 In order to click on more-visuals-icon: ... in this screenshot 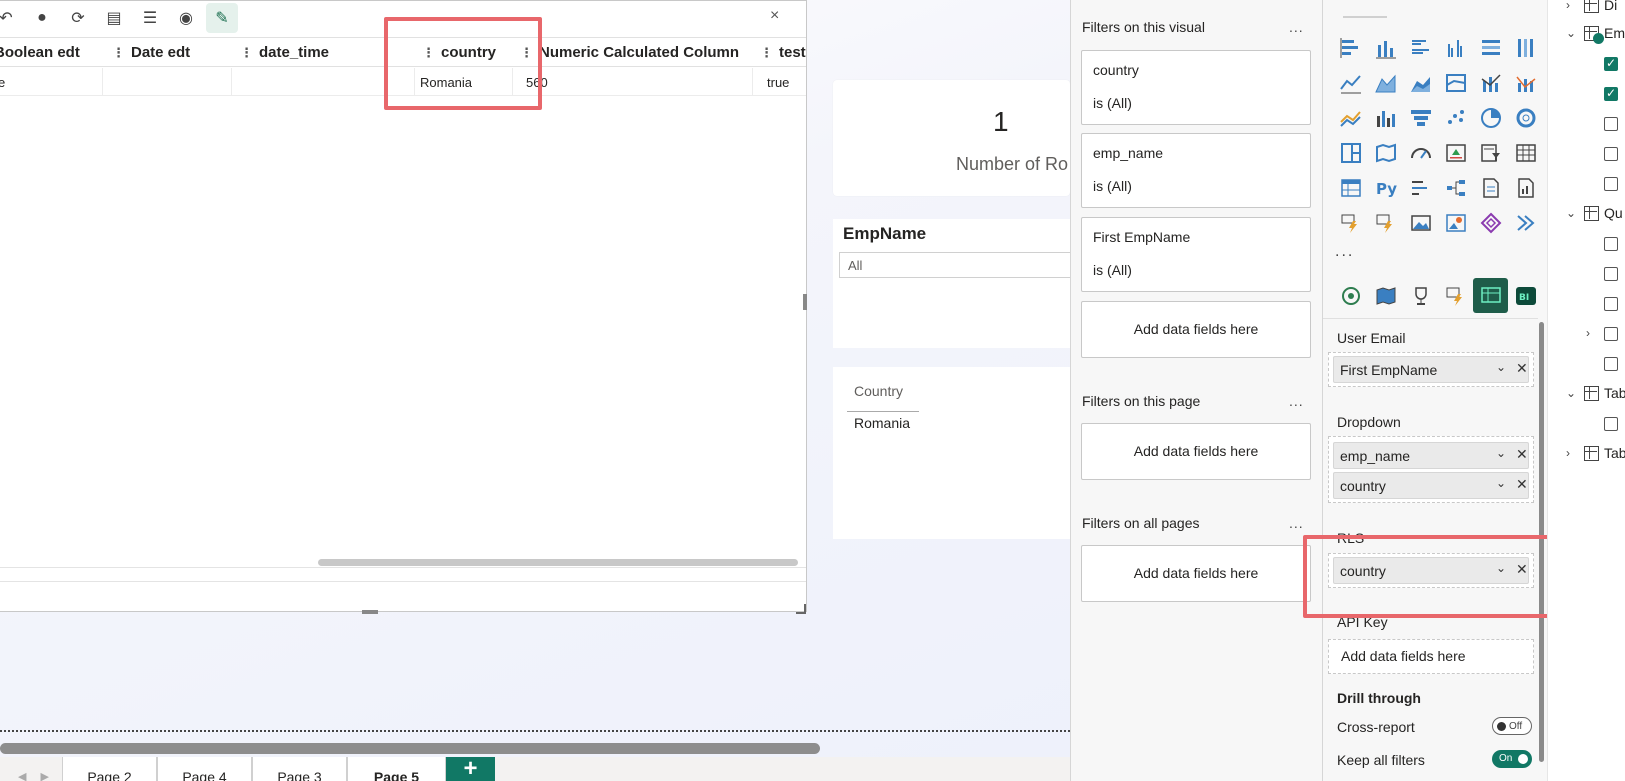, I will do `click(1344, 252)`.